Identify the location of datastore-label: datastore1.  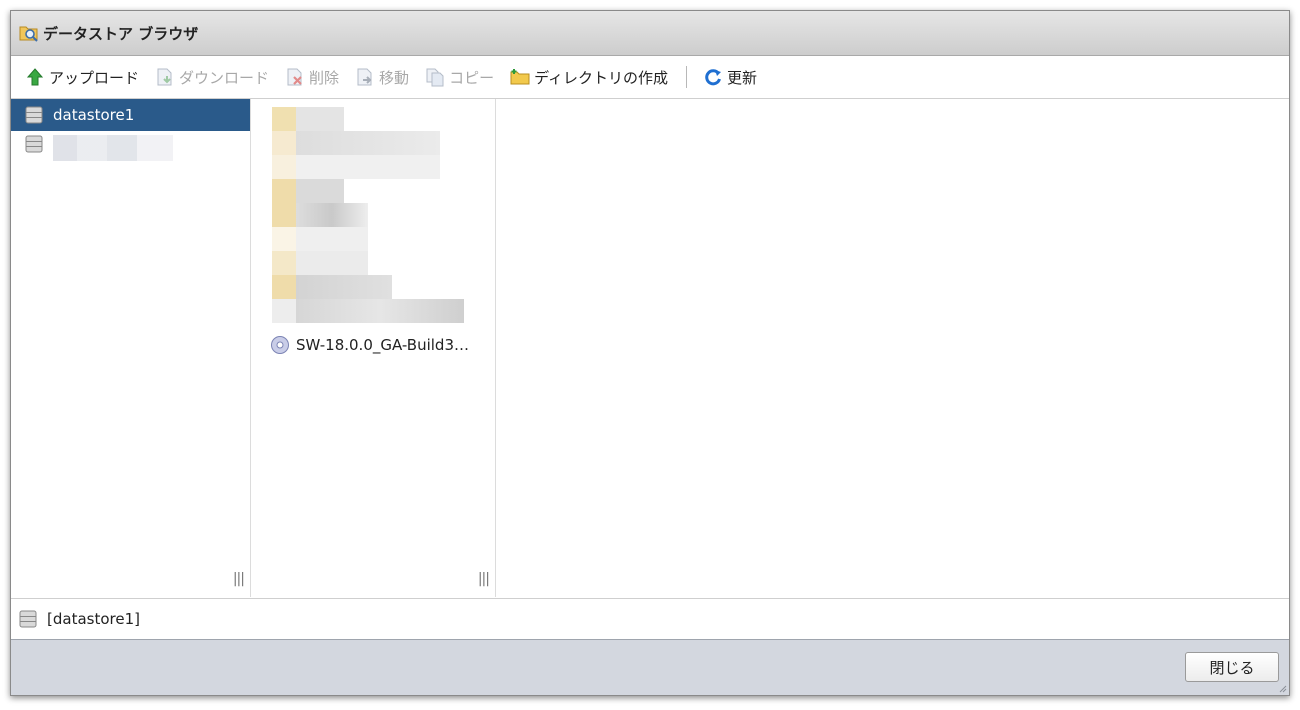
(94, 115).